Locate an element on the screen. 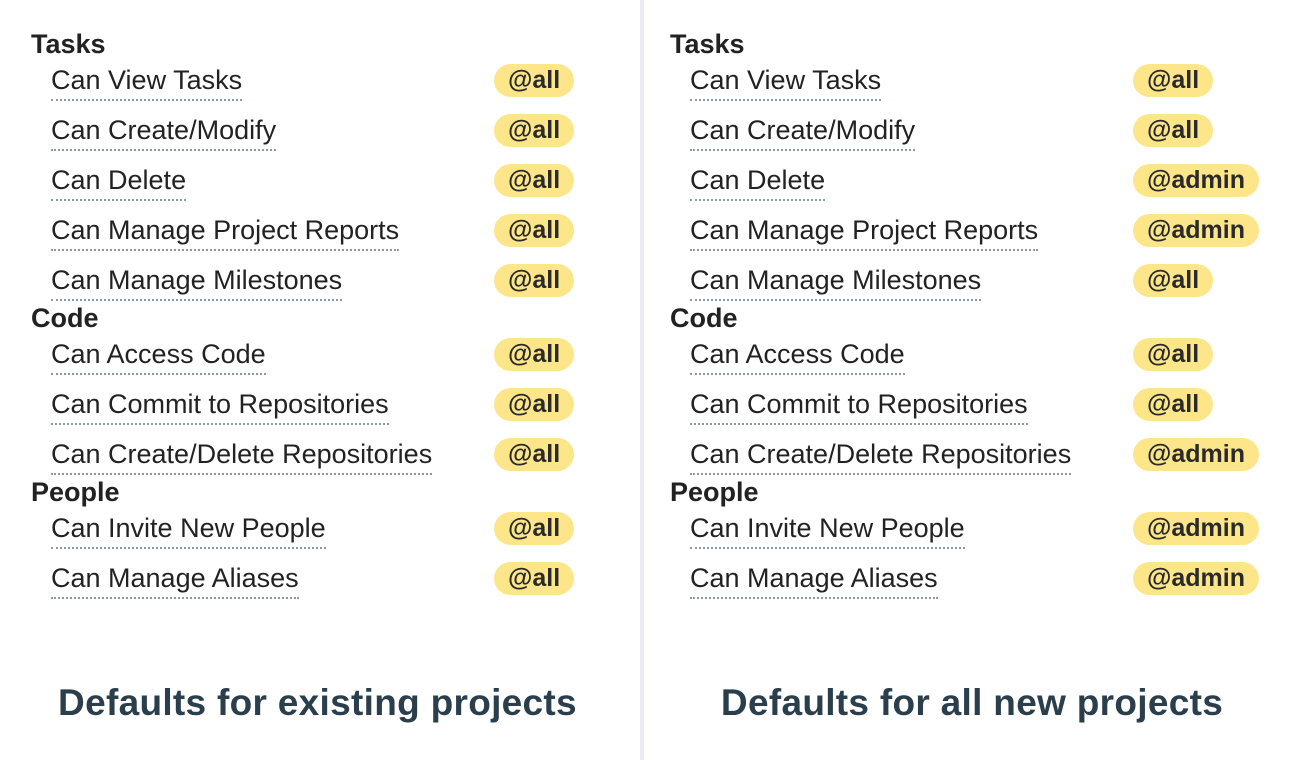 This screenshot has height=760, width=1300. permission-row: Can Delete @admin is located at coordinates (964, 187).